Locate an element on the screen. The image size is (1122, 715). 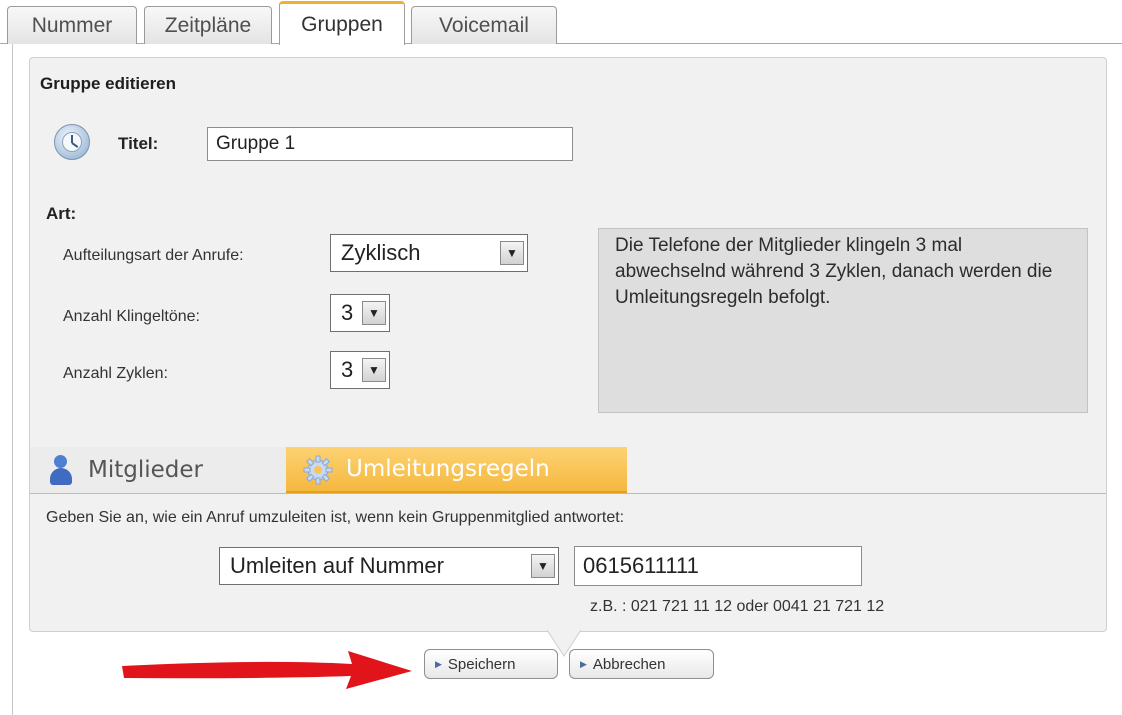
zyklen-label: Anzahl Zyklen: is located at coordinates (115, 373).